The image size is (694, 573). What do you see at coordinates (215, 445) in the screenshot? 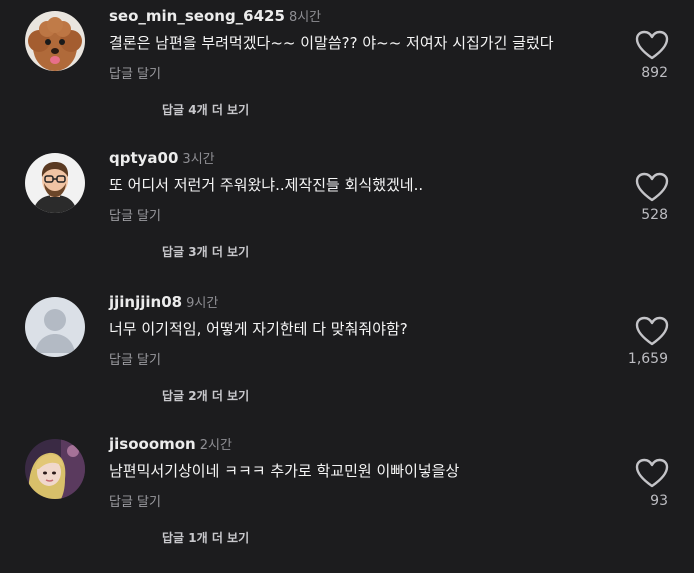
I see `timestamp: 2시간` at bounding box center [215, 445].